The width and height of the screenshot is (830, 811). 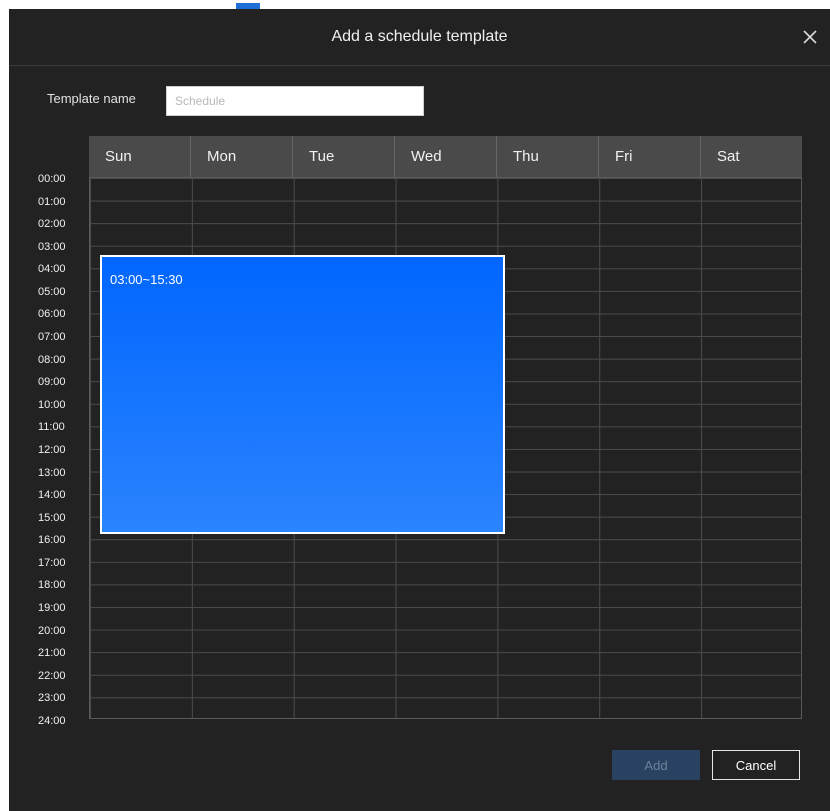 I want to click on dialog-header: Add a schedule template, so click(x=419, y=37).